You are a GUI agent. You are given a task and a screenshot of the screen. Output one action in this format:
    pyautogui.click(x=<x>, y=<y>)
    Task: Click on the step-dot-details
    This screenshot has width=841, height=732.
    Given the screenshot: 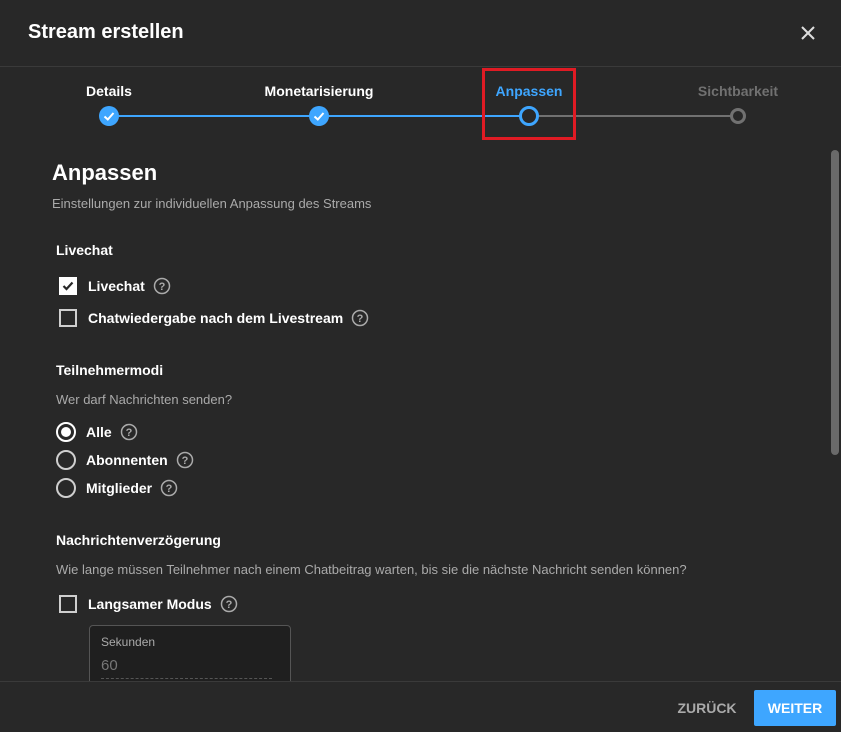 What is the action you would take?
    pyautogui.click(x=109, y=116)
    